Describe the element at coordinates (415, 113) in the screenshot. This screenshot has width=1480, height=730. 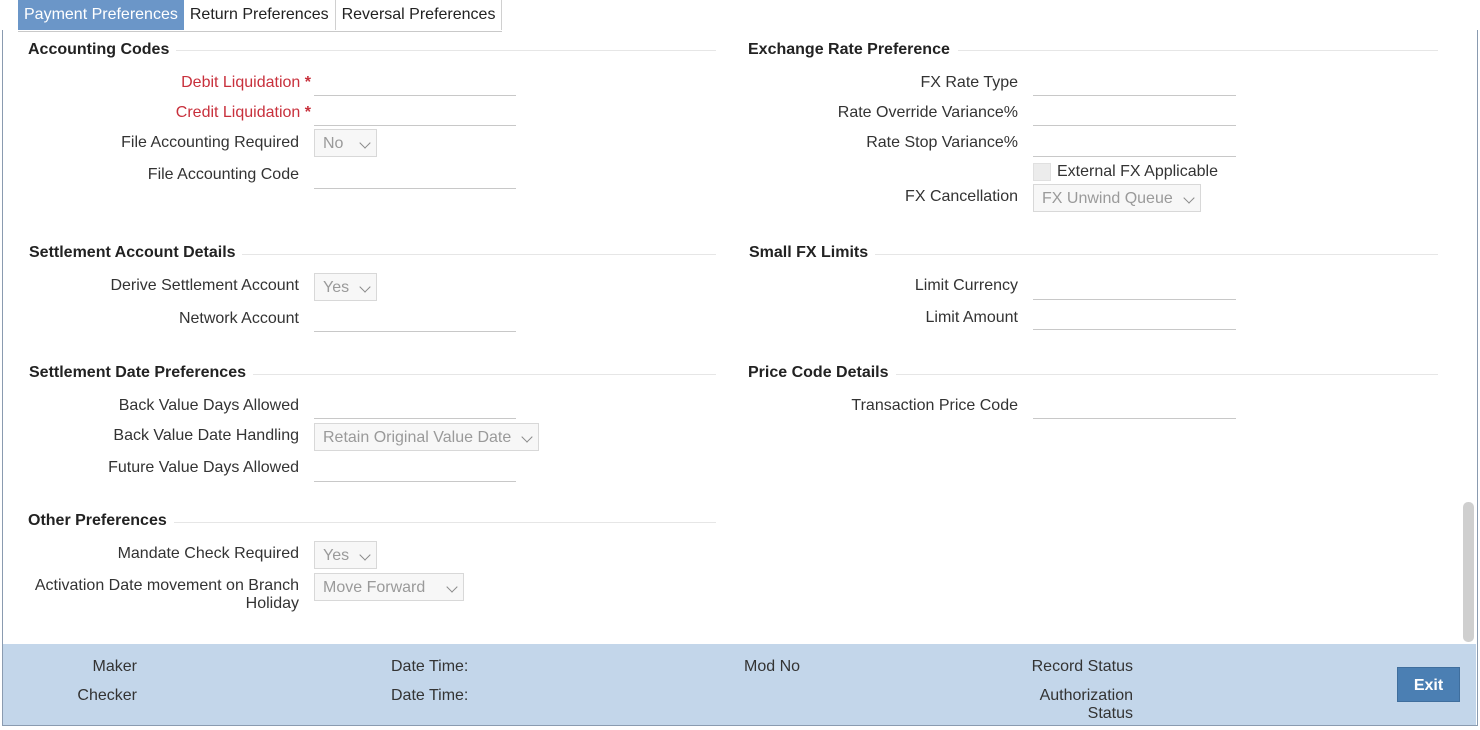
I see `credit-liquidation-input` at that location.